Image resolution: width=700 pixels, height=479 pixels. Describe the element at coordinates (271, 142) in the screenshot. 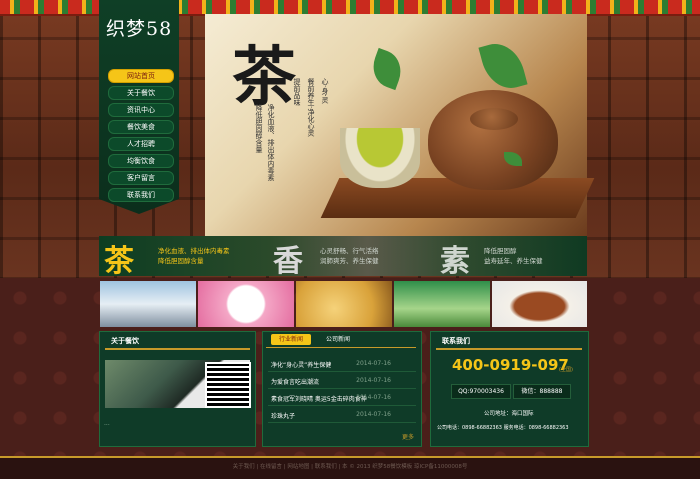

I see `hero-tagline: 净化血液、排出体内毒素` at that location.